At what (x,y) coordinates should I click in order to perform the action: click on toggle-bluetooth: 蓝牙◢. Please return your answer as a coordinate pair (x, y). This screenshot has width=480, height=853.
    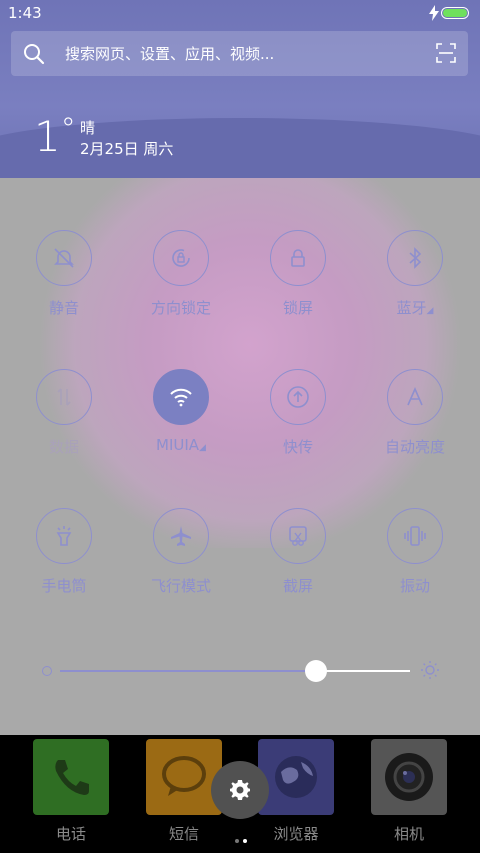
    Looking at the image, I should click on (415, 274).